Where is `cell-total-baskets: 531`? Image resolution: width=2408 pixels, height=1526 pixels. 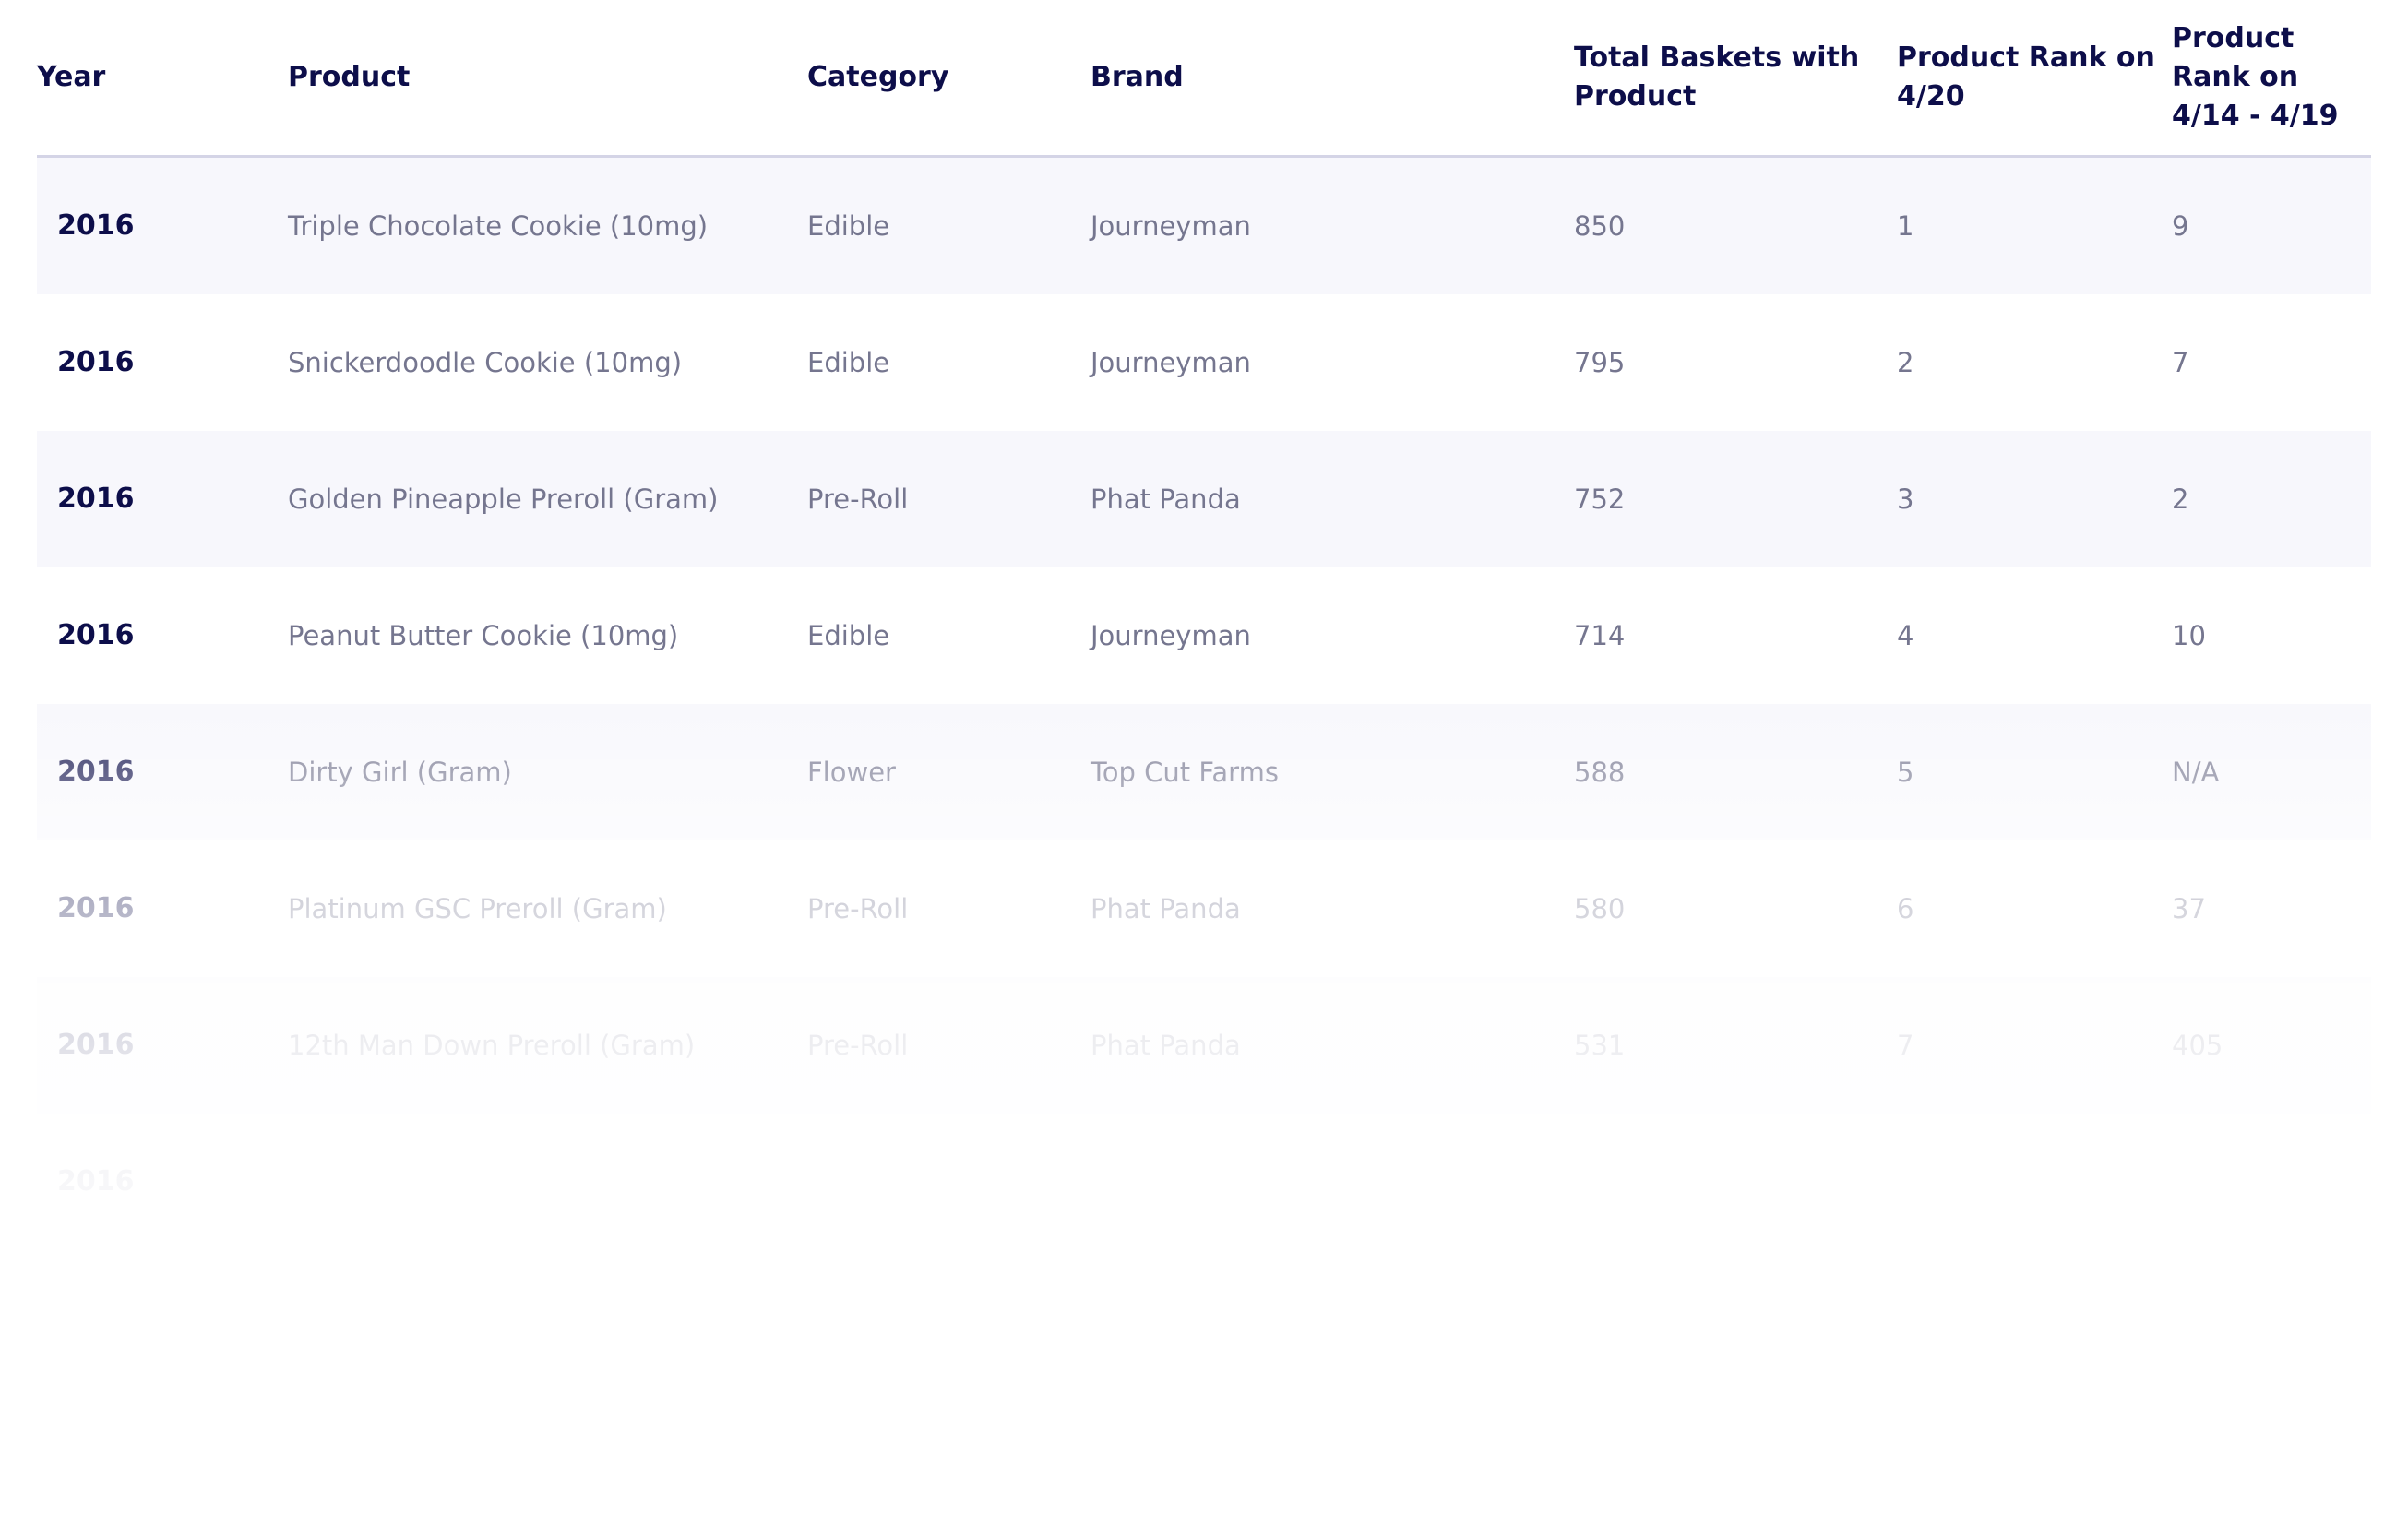 cell-total-baskets: 531 is located at coordinates (1600, 1045).